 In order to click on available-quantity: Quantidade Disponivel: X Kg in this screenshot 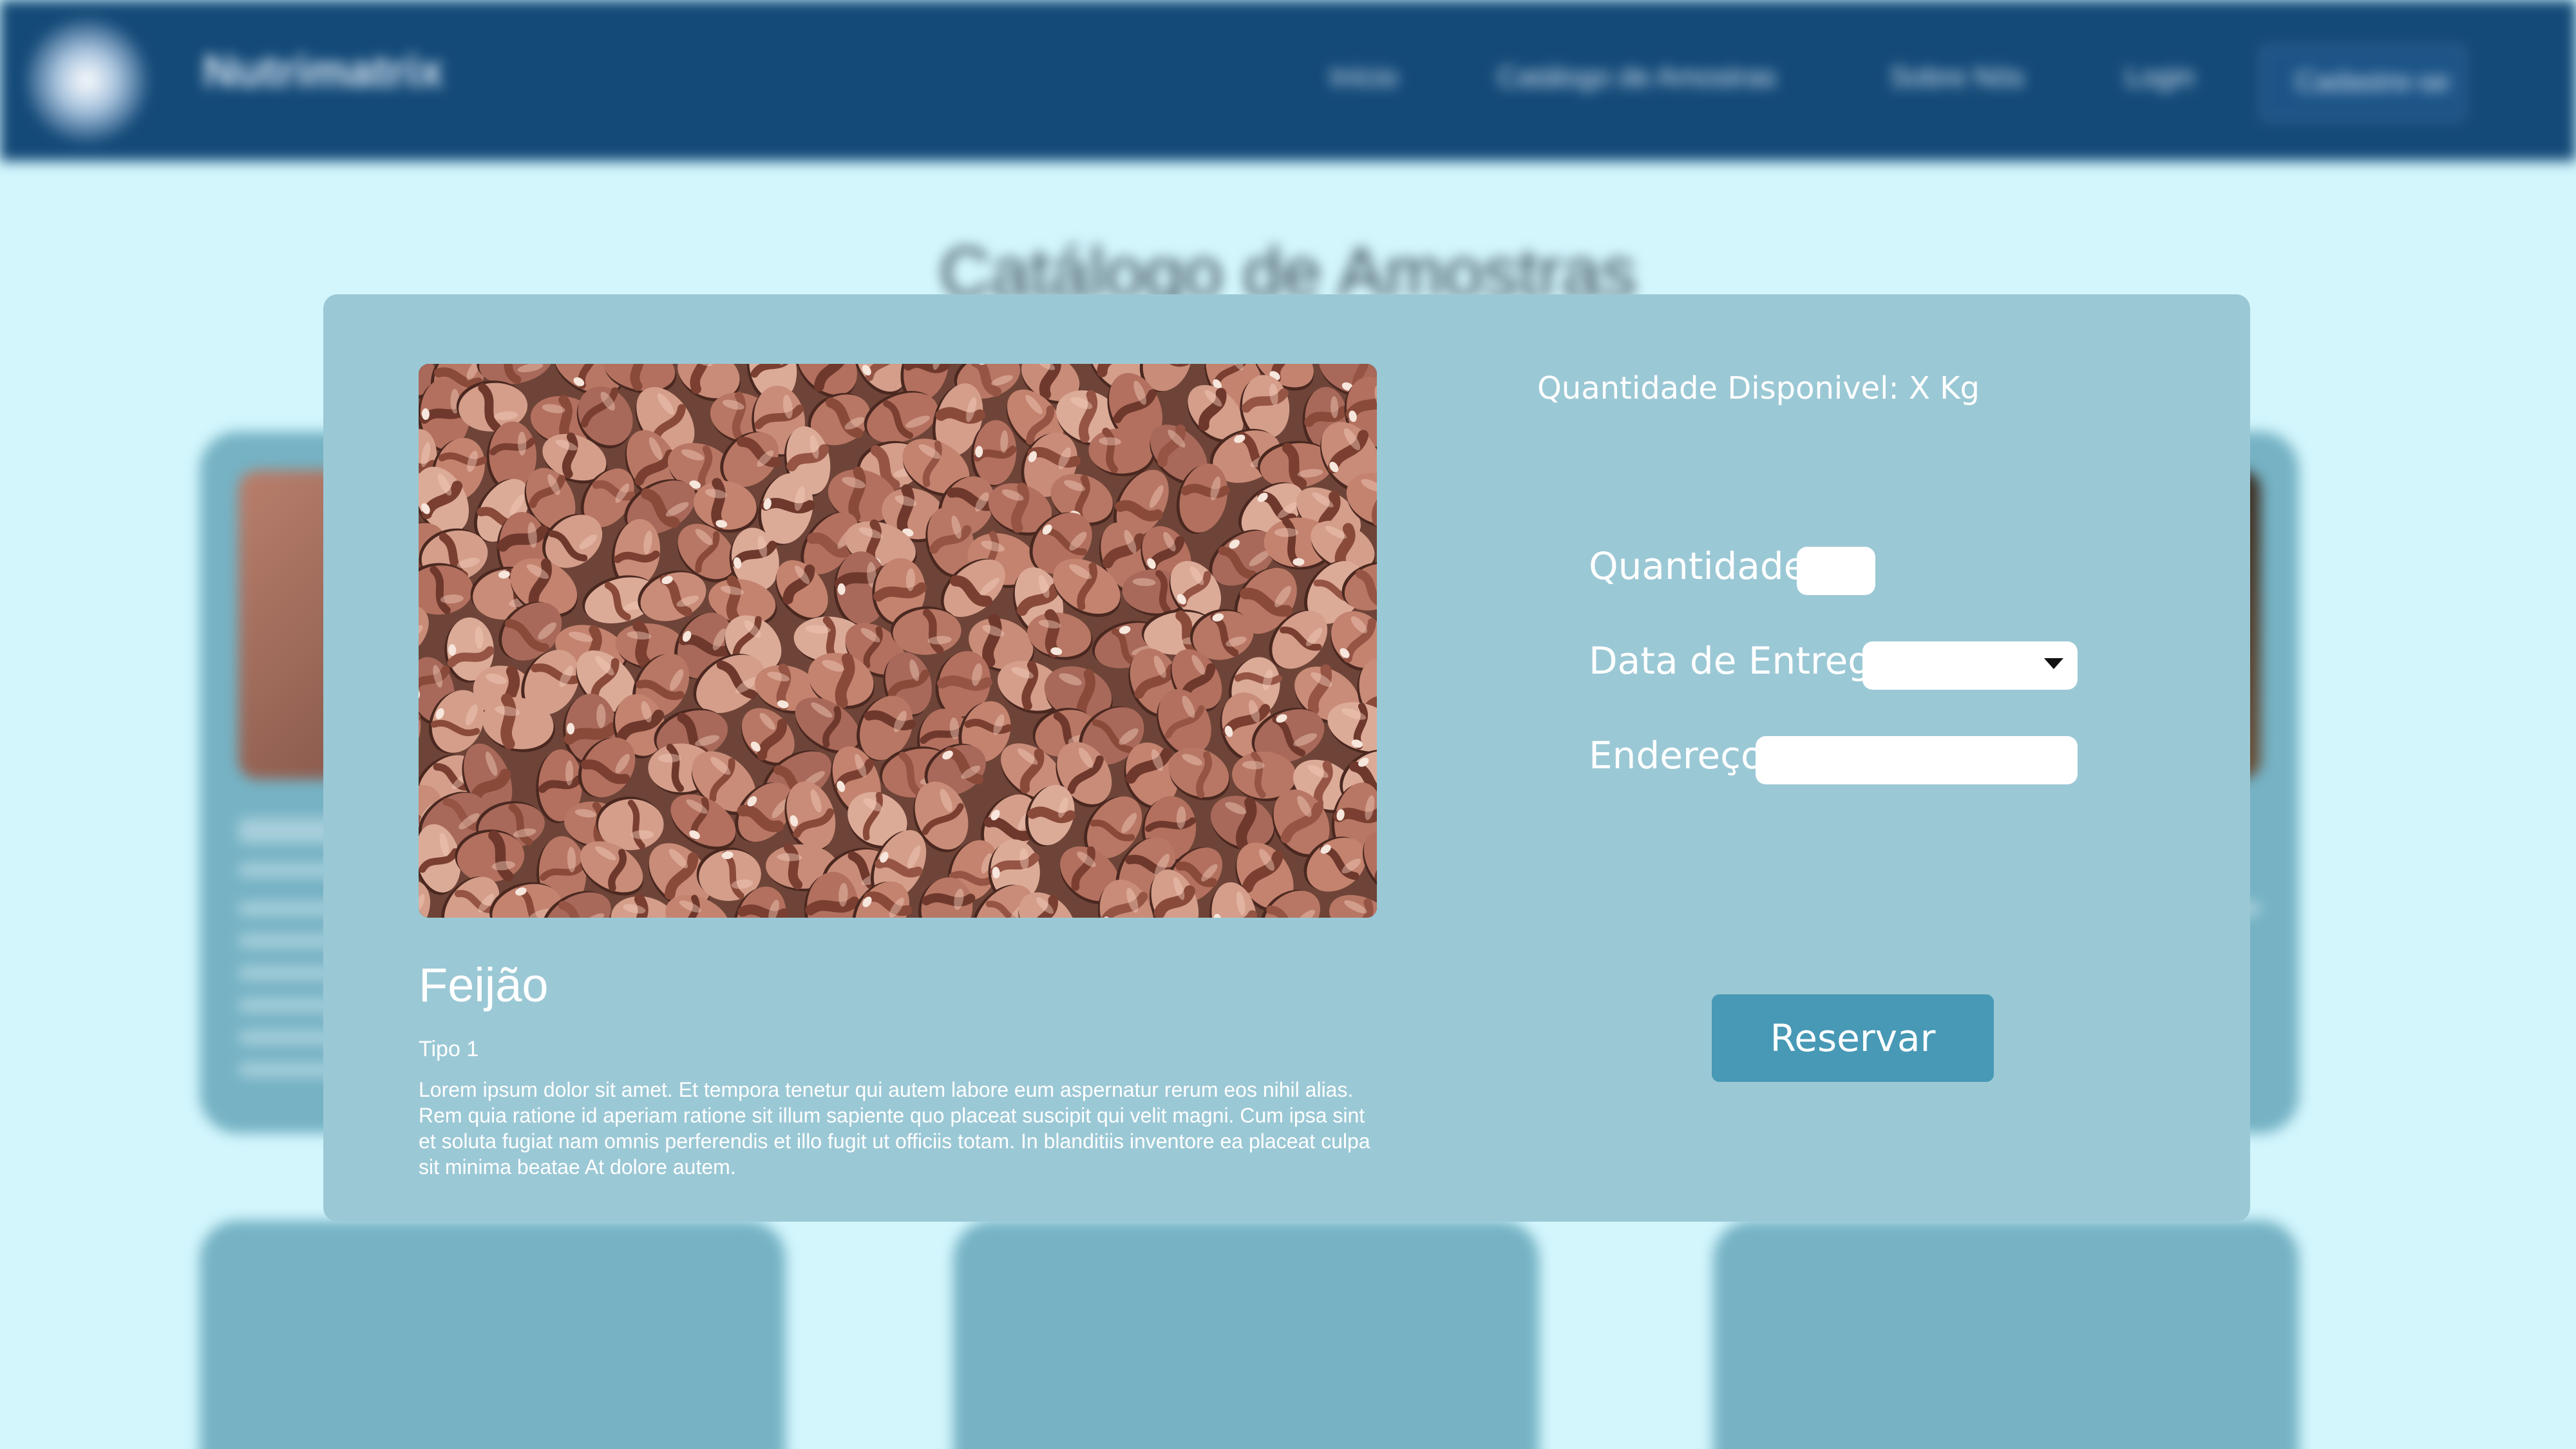, I will do `click(1758, 388)`.